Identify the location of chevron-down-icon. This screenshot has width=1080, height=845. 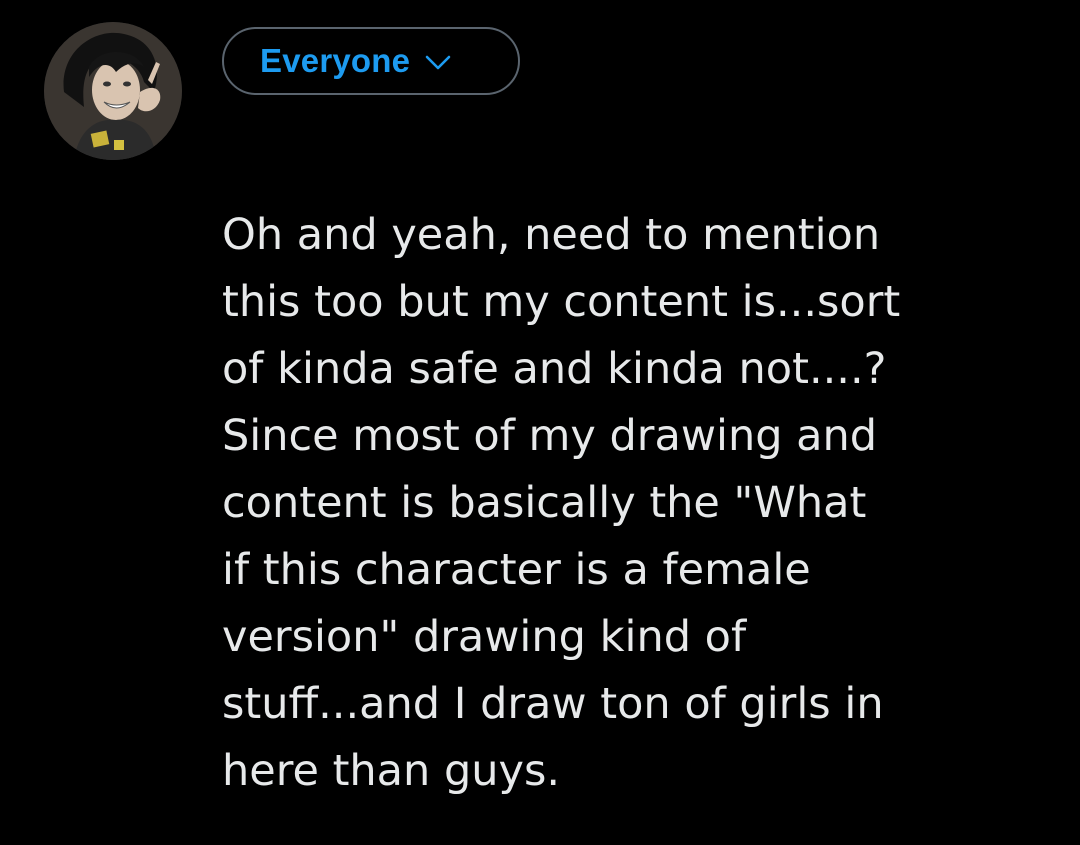
(438, 63).